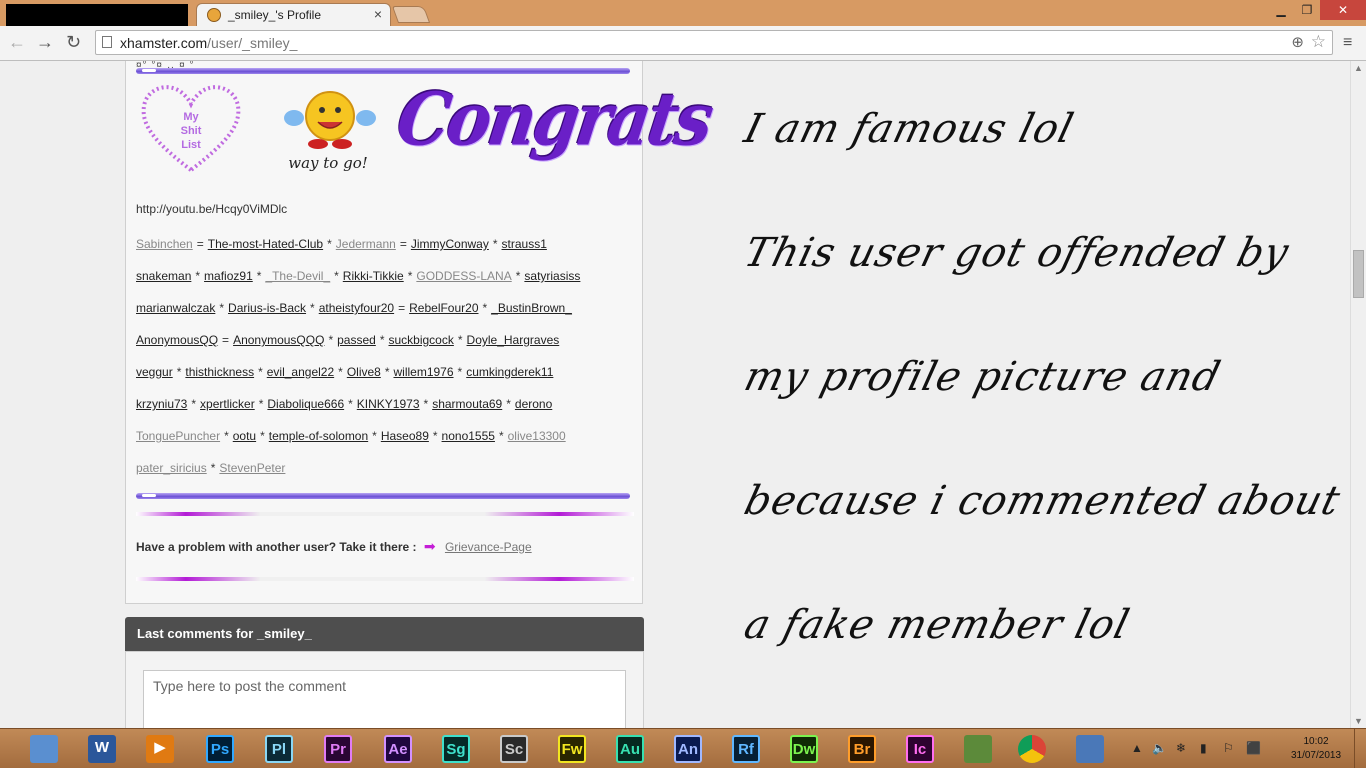  What do you see at coordinates (1090, 749) in the screenshot?
I see `paint-taskbar-icon` at bounding box center [1090, 749].